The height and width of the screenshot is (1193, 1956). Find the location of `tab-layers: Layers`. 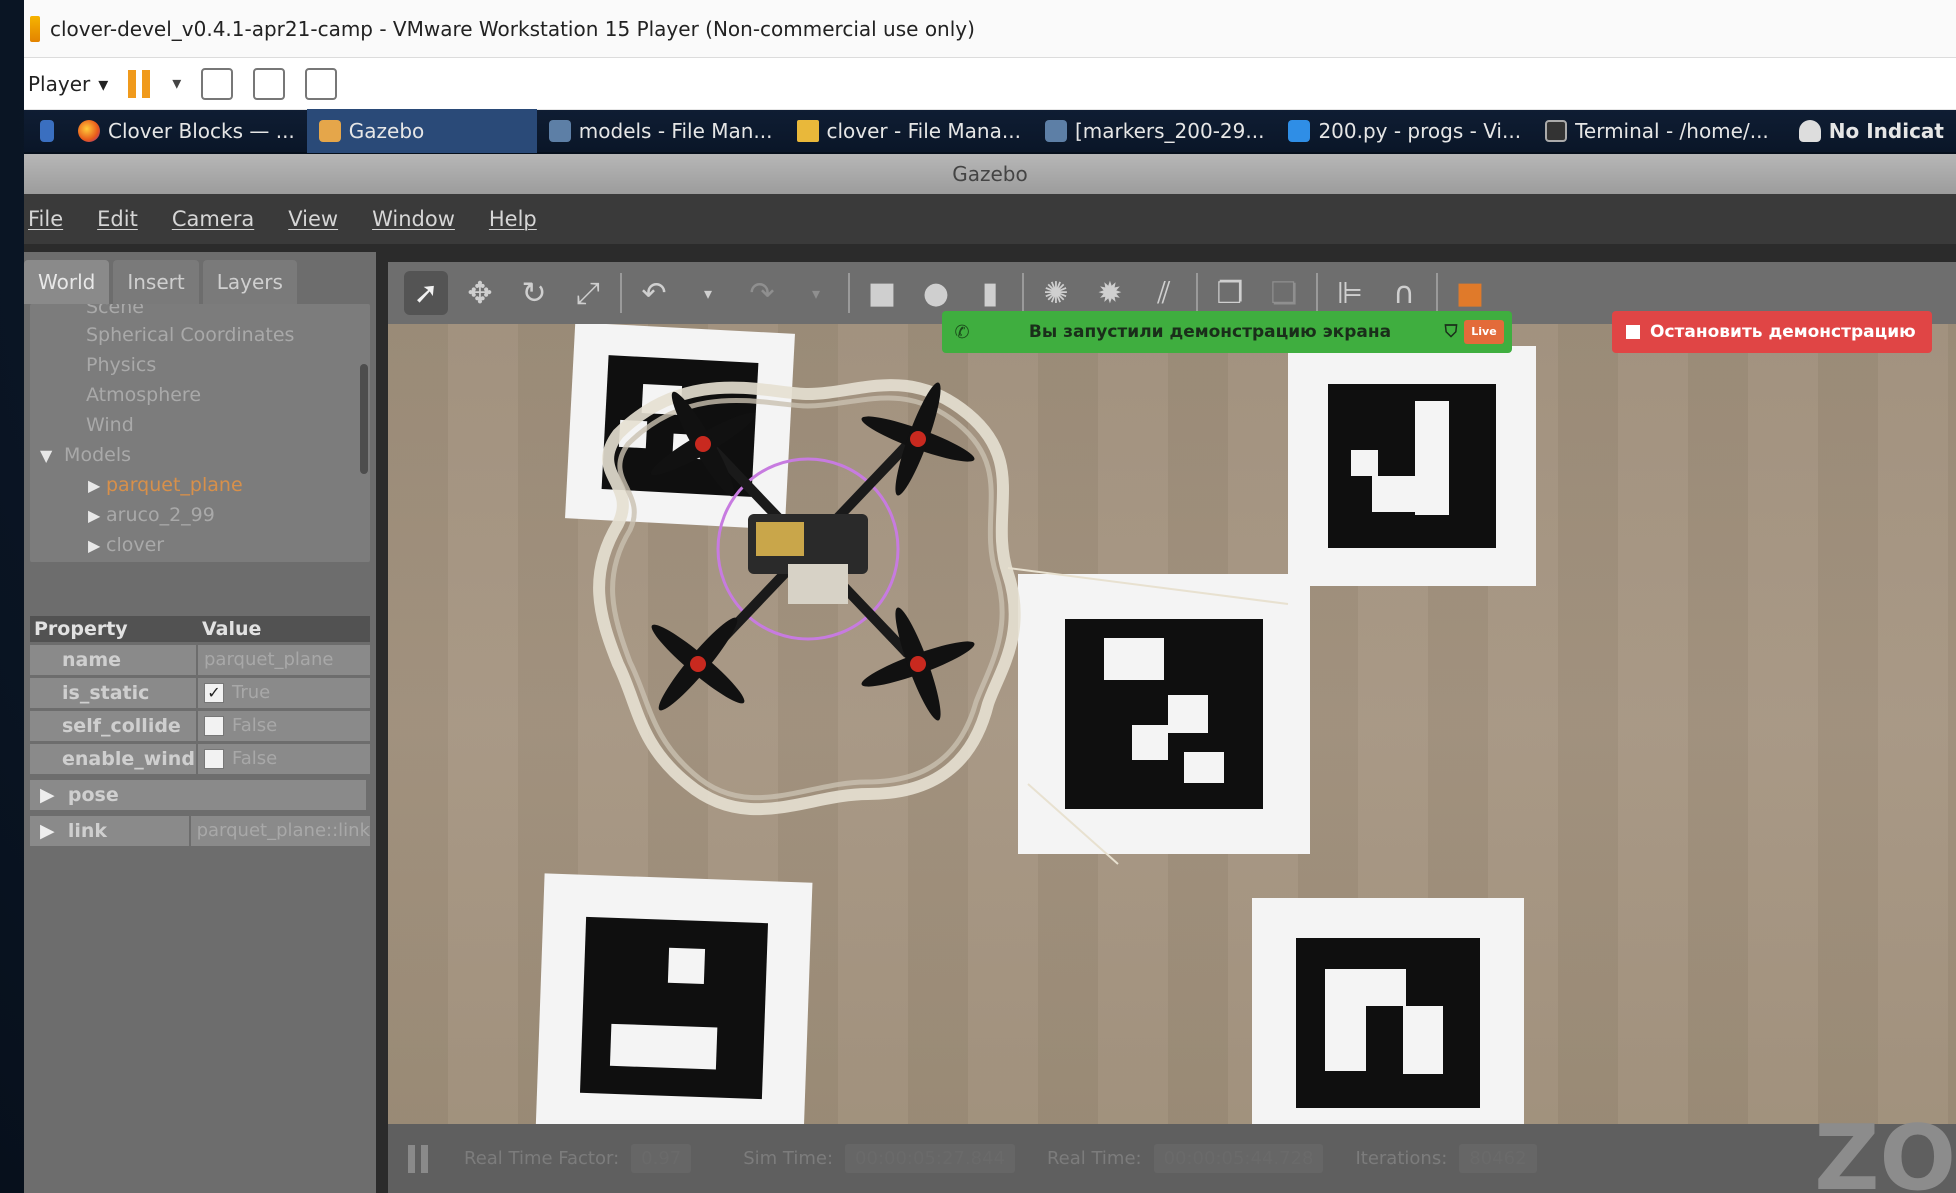

tab-layers: Layers is located at coordinates (249, 282).